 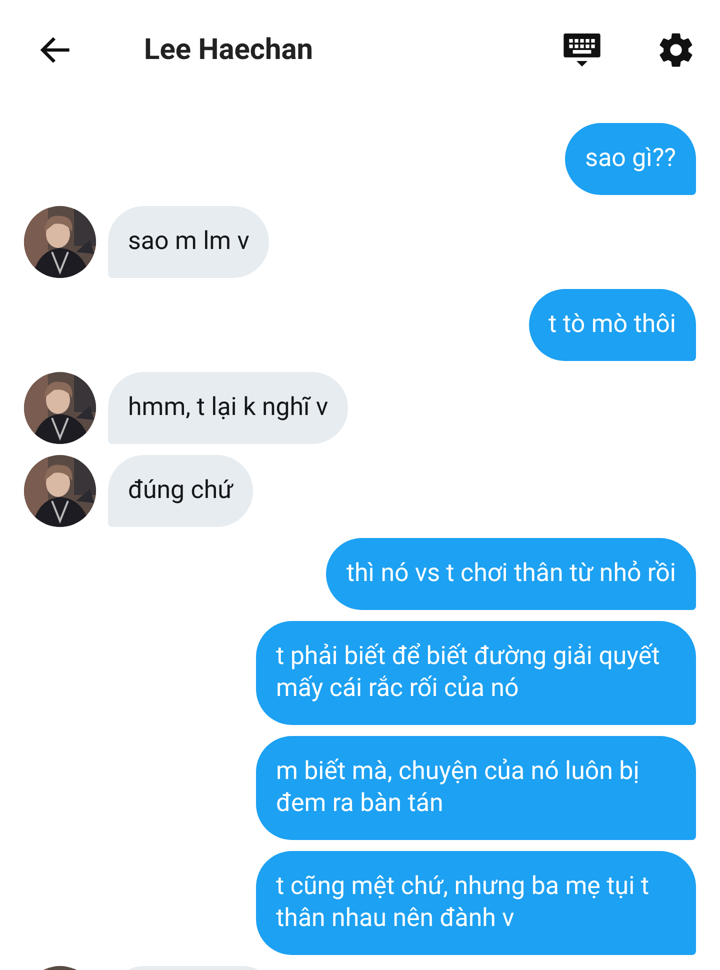 I want to click on message-bubble: hmm, t lại k nghĩ v, so click(x=228, y=408).